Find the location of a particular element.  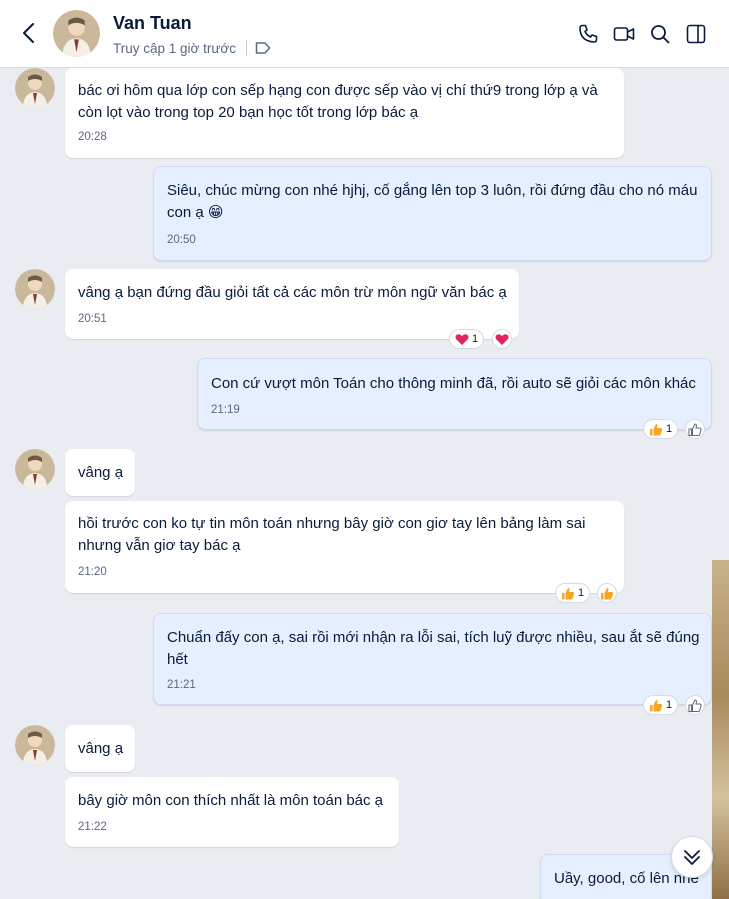

message-time: 21:20 is located at coordinates (92, 572).